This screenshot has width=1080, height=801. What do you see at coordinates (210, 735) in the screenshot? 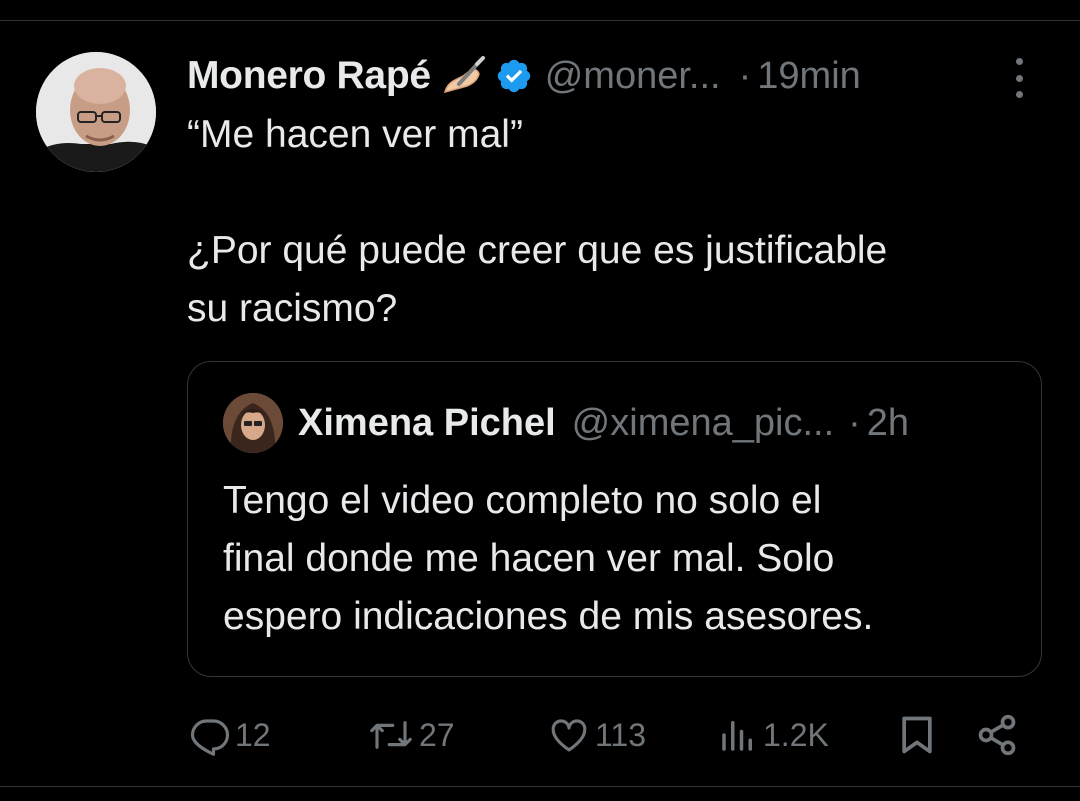
I see `reply-icon` at bounding box center [210, 735].